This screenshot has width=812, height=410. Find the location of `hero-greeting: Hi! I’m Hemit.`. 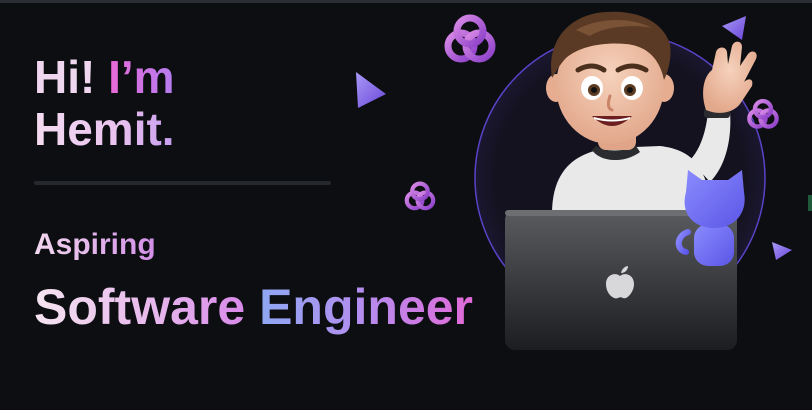

hero-greeting: Hi! I’m Hemit. is located at coordinates (104, 103).